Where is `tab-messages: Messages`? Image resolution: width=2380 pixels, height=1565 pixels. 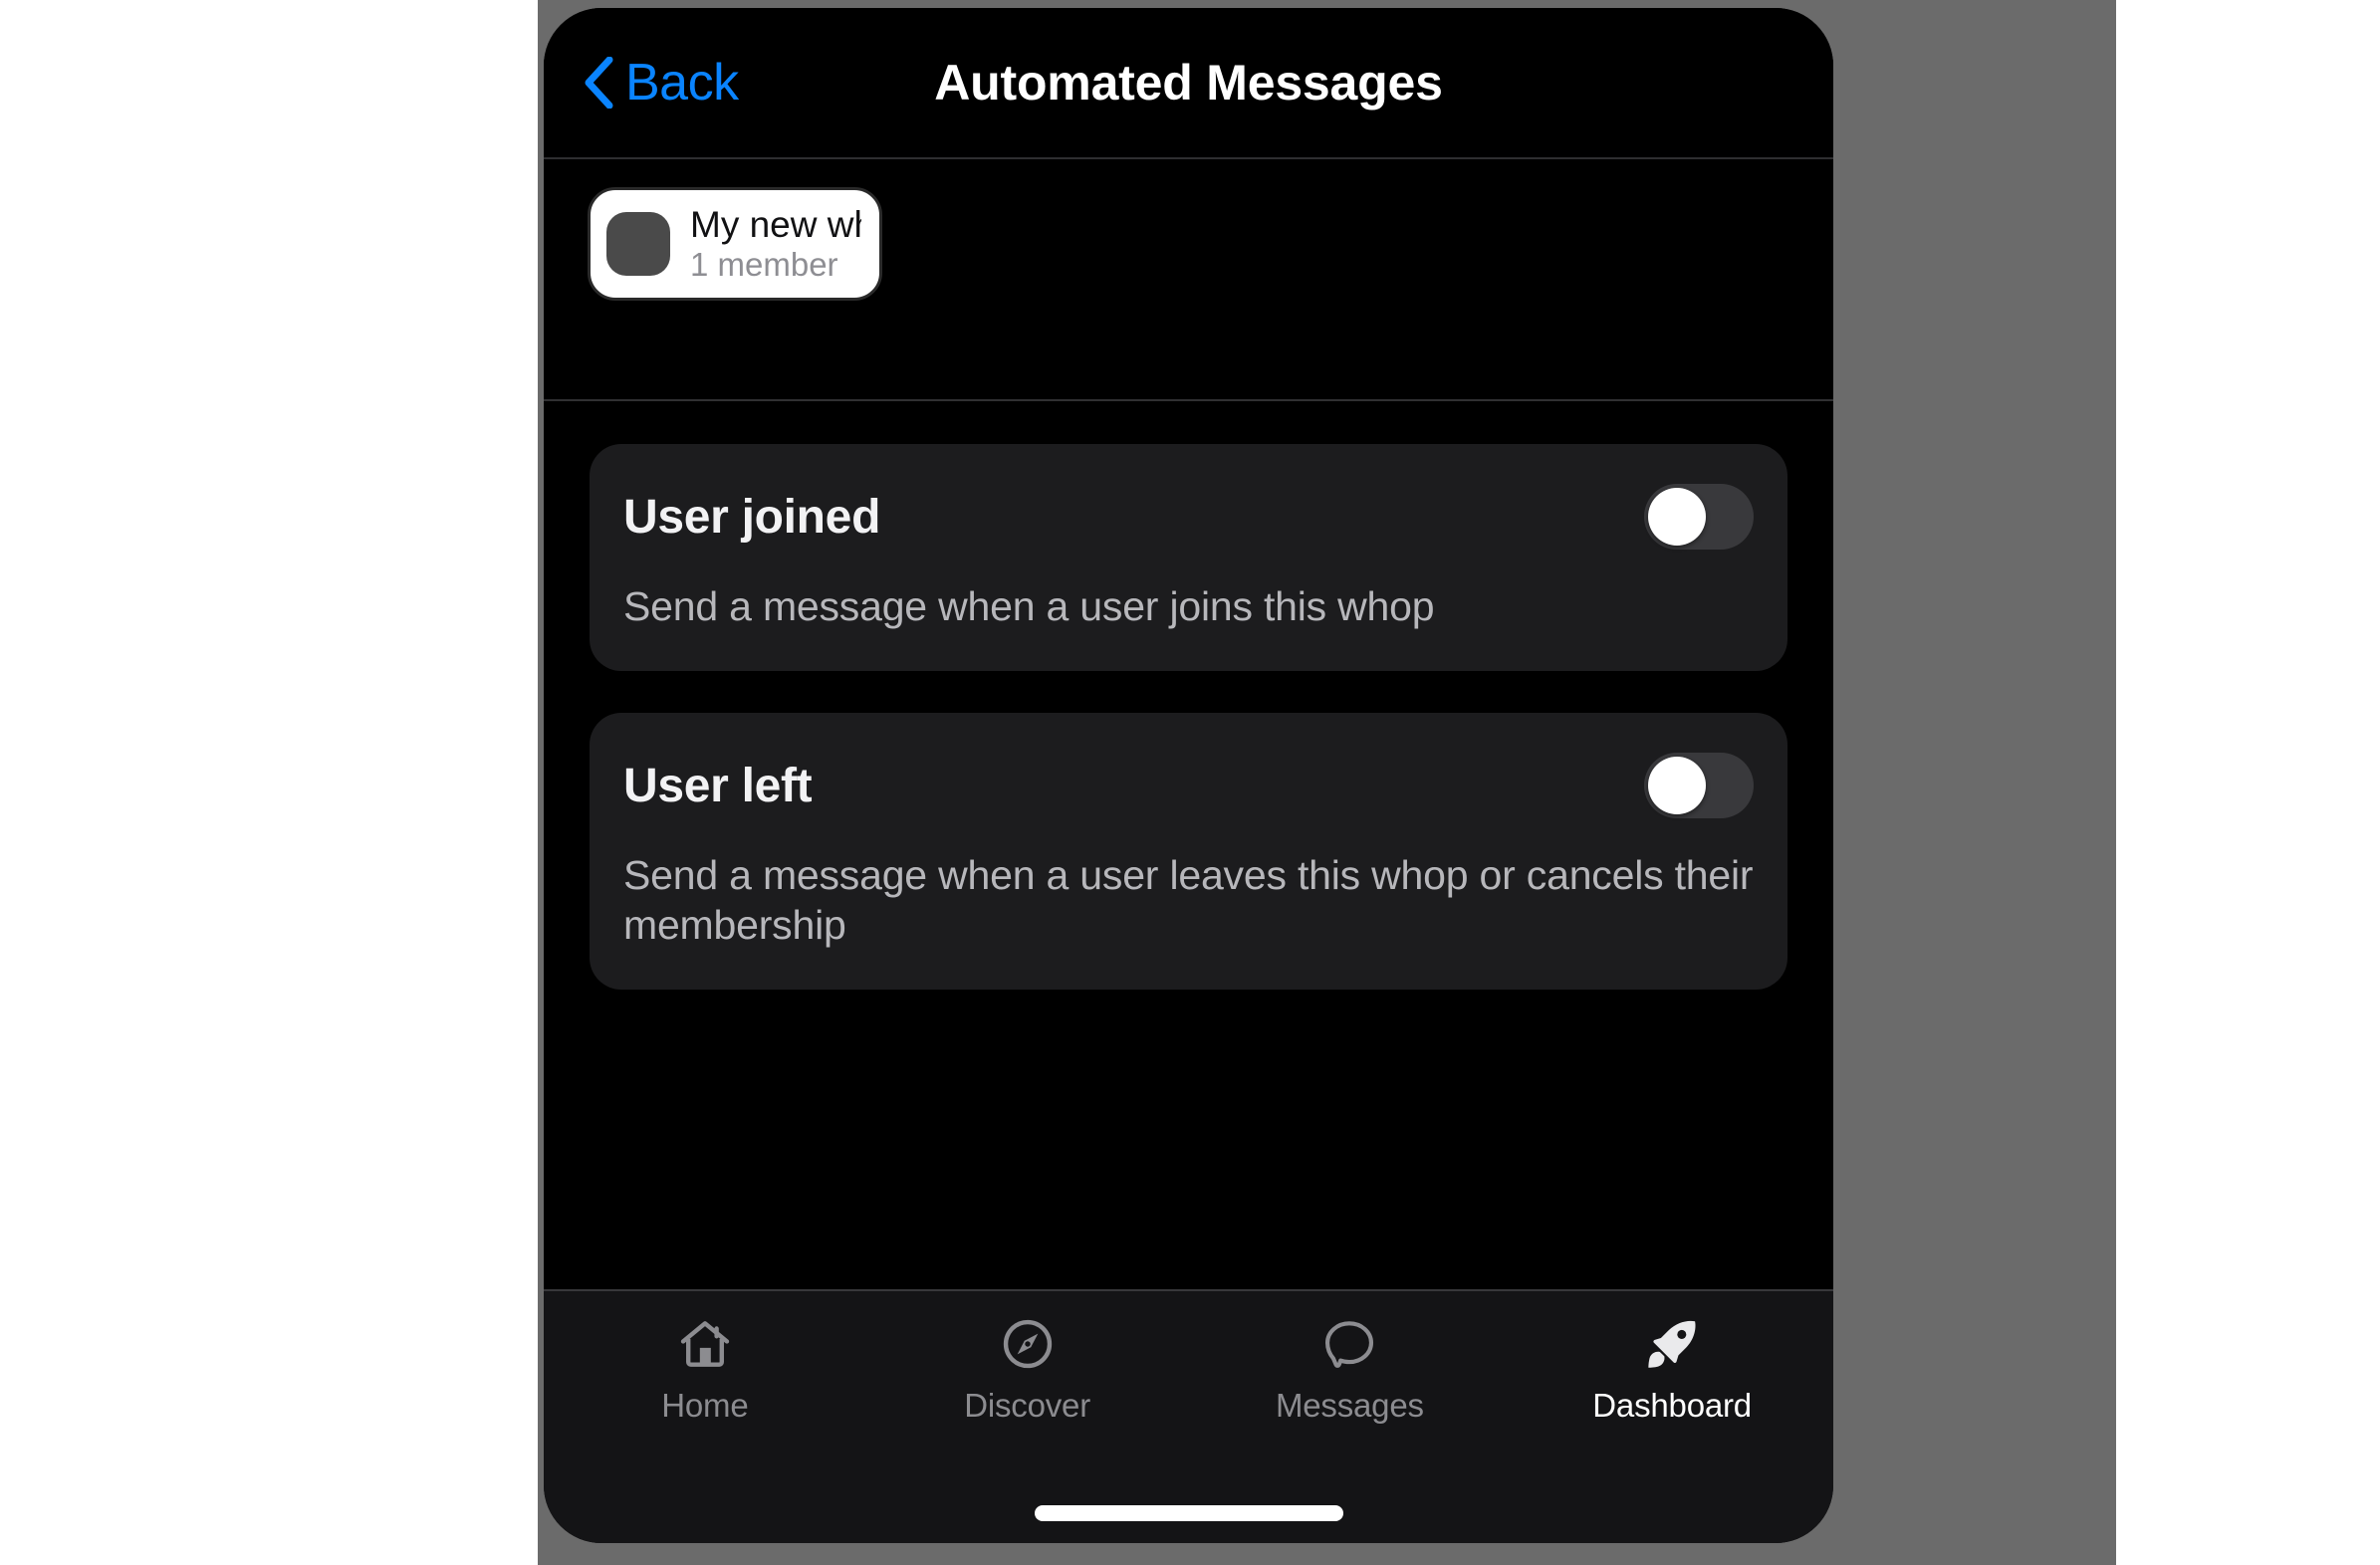 tab-messages: Messages is located at coordinates (1350, 1369).